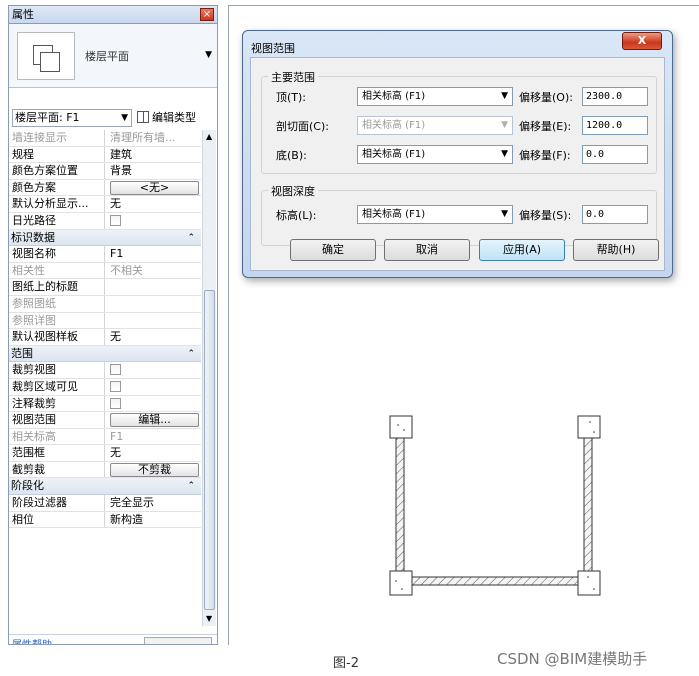  I want to click on watermark: CSDN @BIM建模助手, so click(572, 659).